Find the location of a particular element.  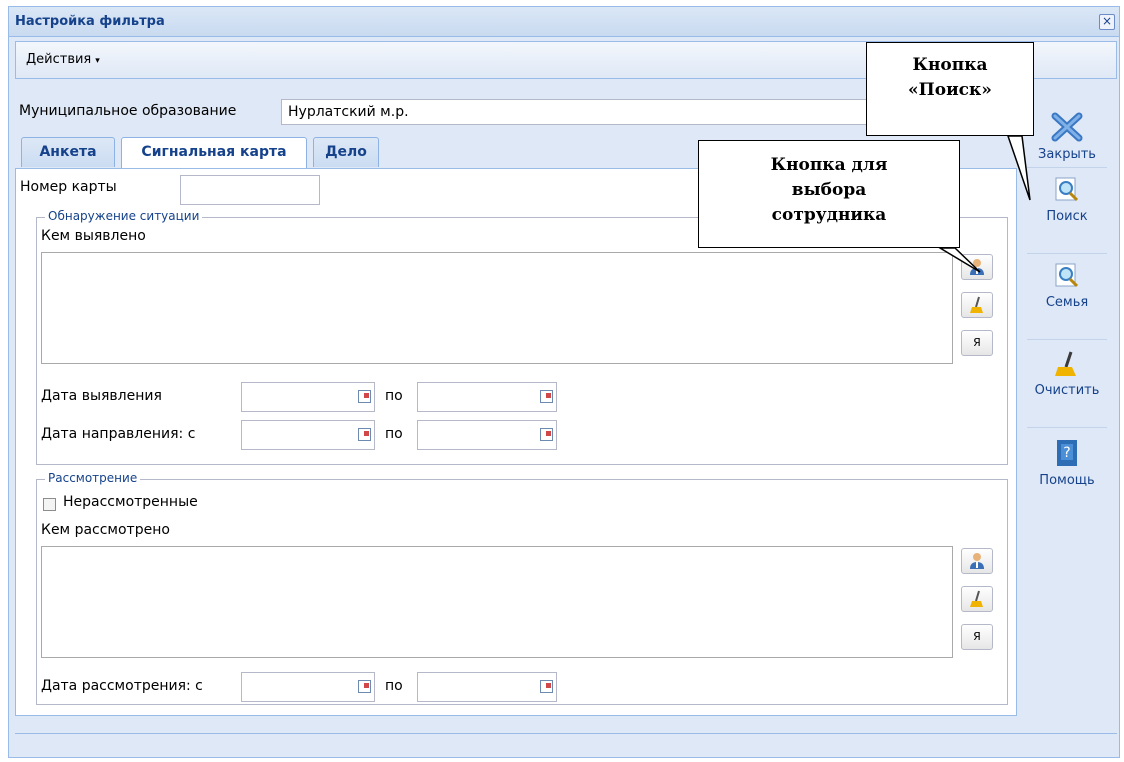

detection-date-label: Дата выявления is located at coordinates (101, 396).